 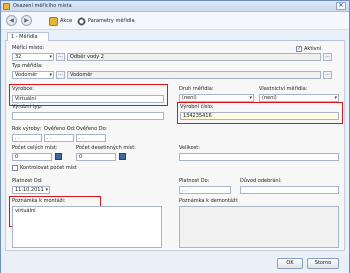 I want to click on ownership-select: (není), so click(x=299, y=98).